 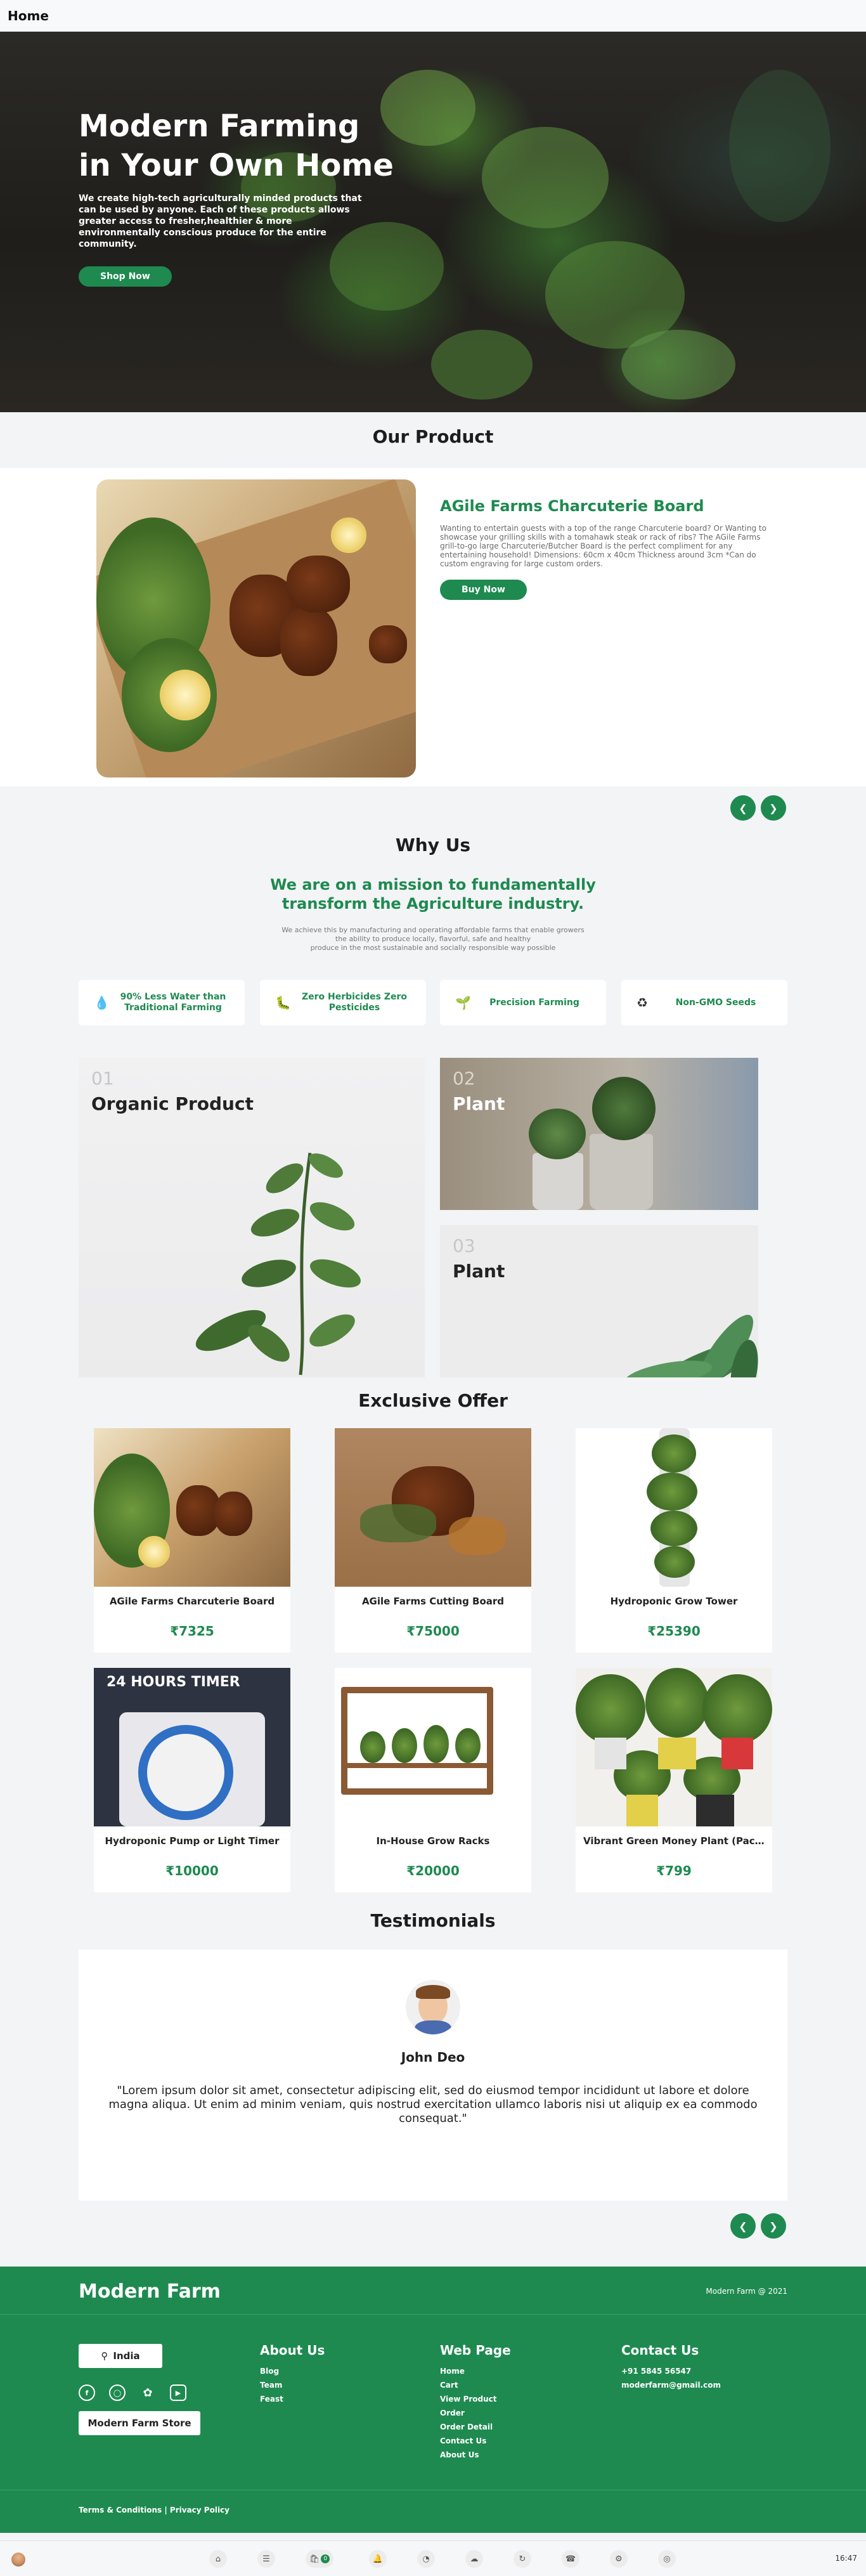 I want to click on footer-about-column: About Us Blog Team Feast, so click(x=293, y=2375).